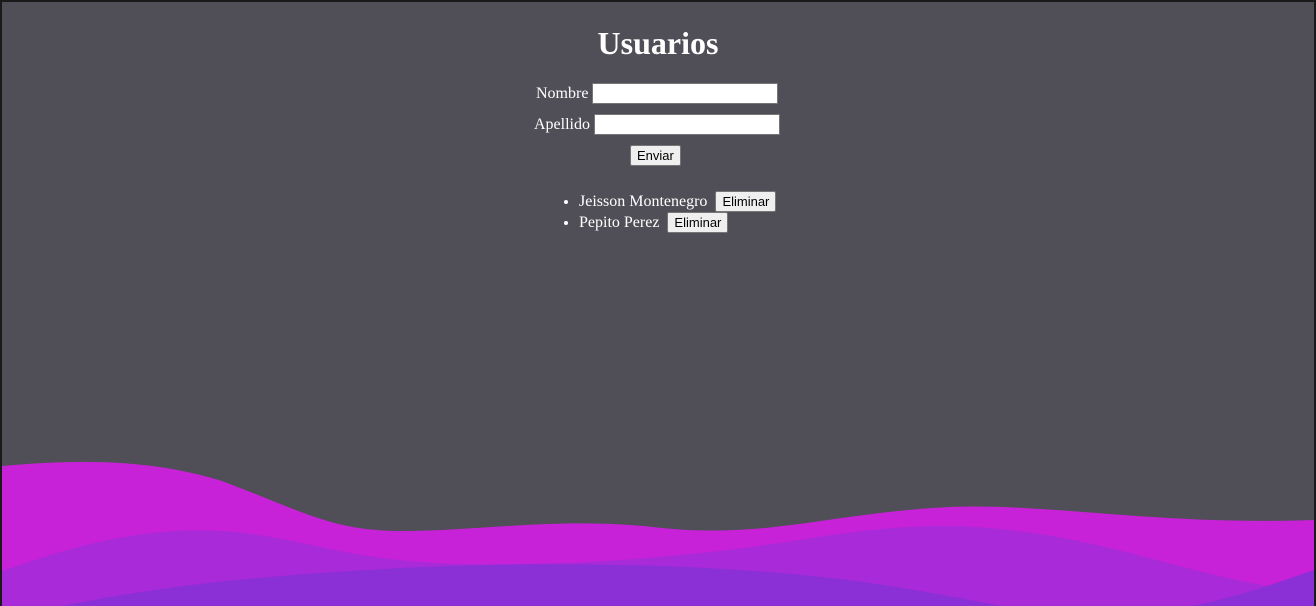 The image size is (1316, 606). What do you see at coordinates (687, 124) in the screenshot?
I see `apellido-input` at bounding box center [687, 124].